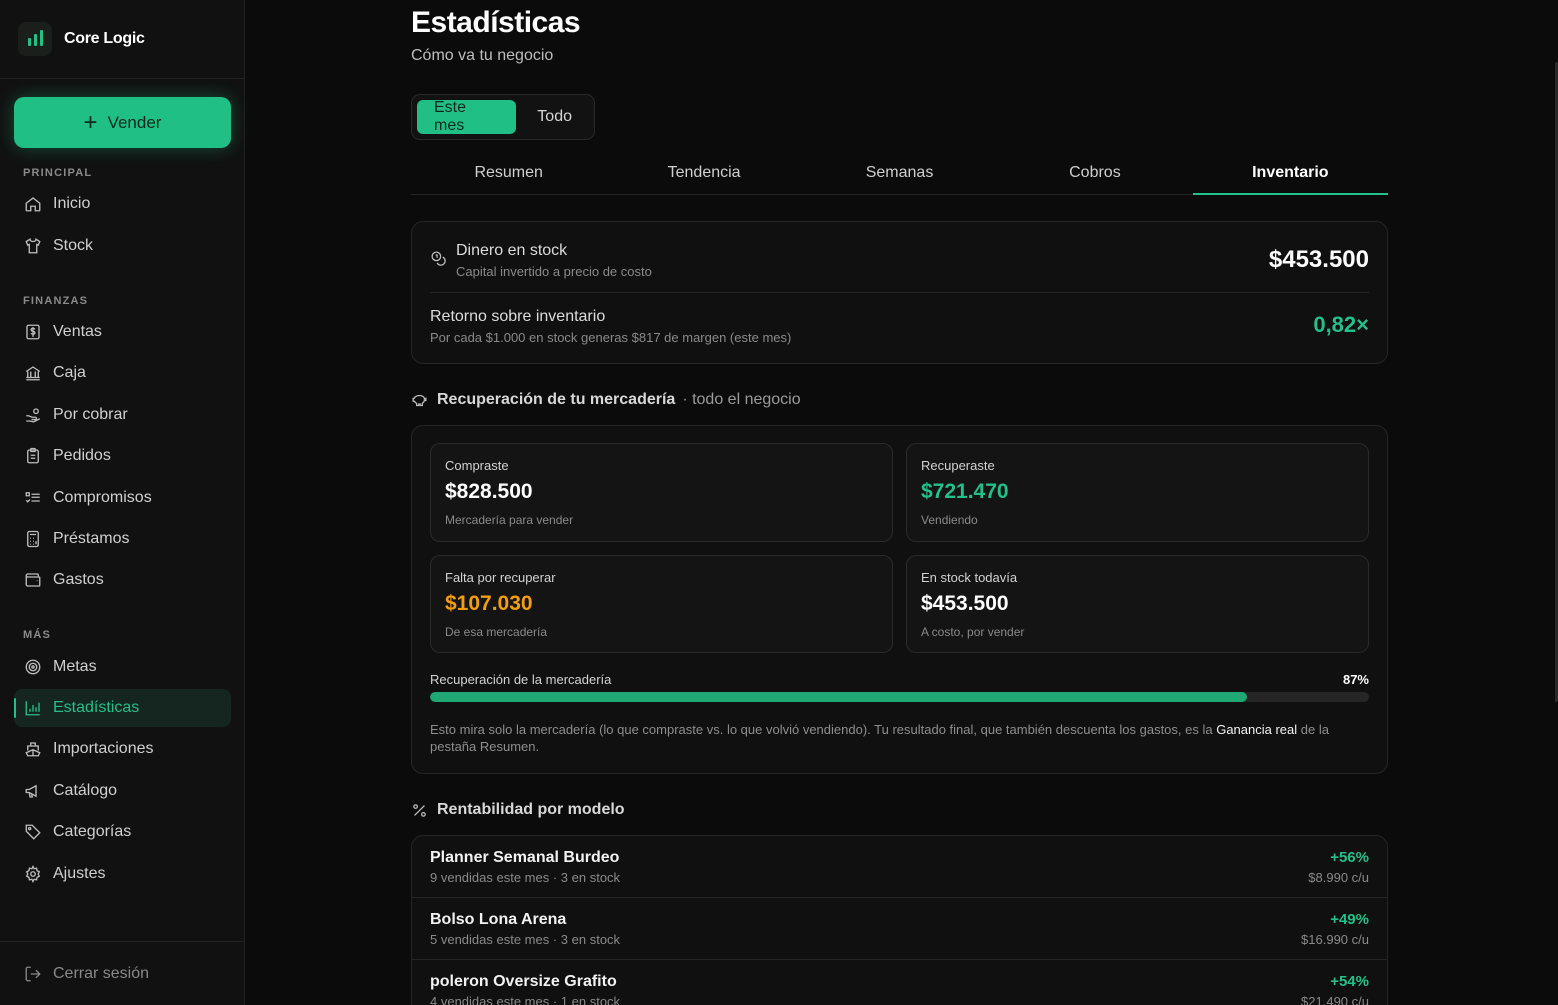 The height and width of the screenshot is (1005, 1558). I want to click on model-price: $16.990 c/u, so click(1335, 939).